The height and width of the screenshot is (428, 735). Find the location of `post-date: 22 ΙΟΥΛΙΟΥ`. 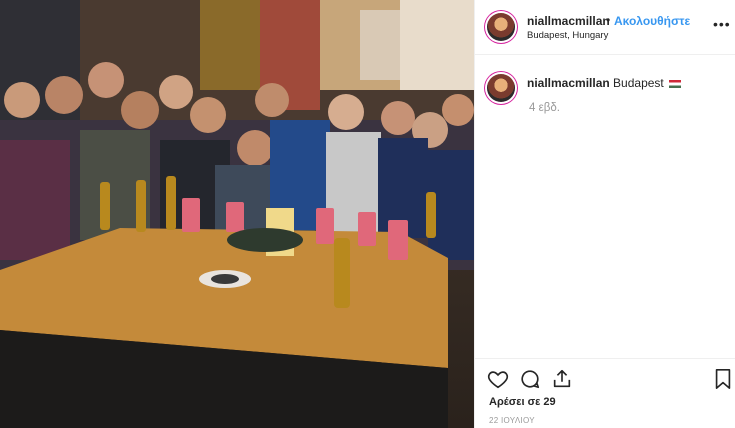

post-date: 22 ΙΟΥΛΙΟΥ is located at coordinates (512, 420).